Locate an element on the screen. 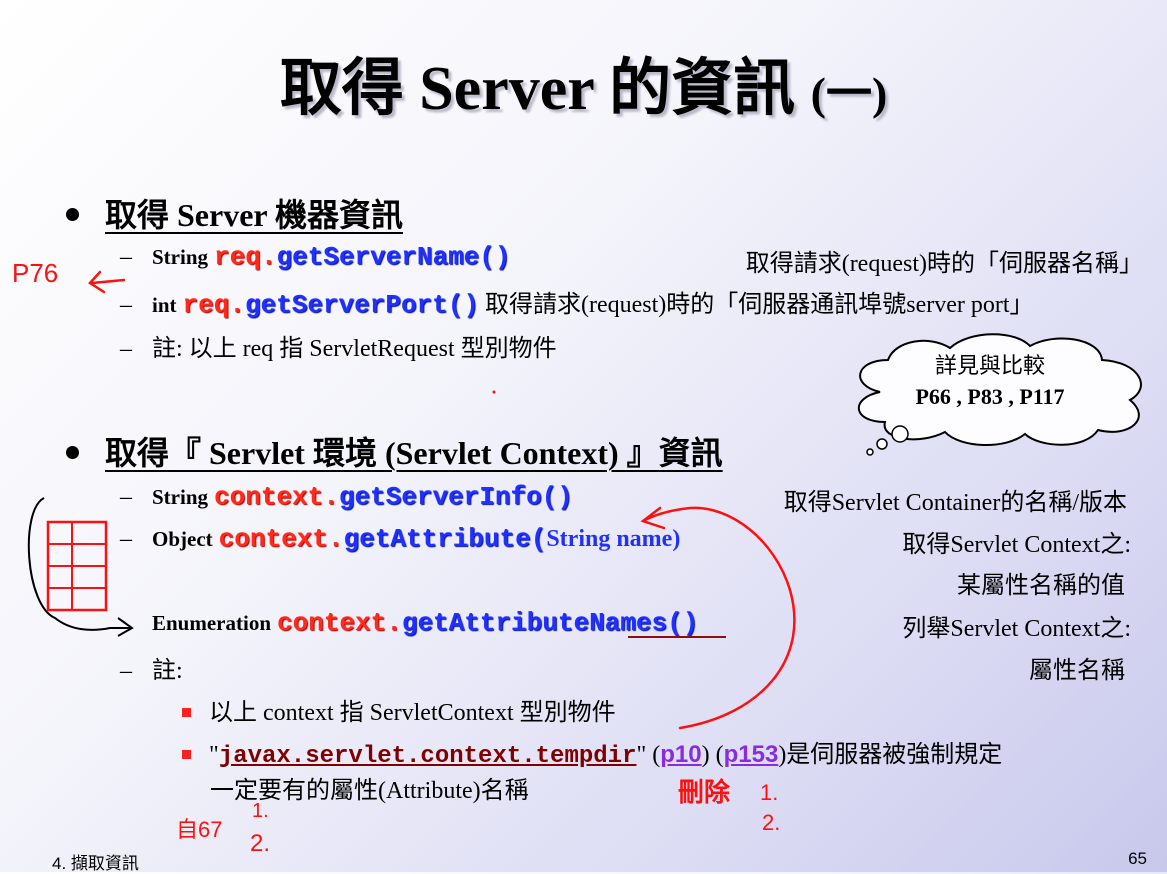  handwritten-del-1: 1. is located at coordinates (769, 792).